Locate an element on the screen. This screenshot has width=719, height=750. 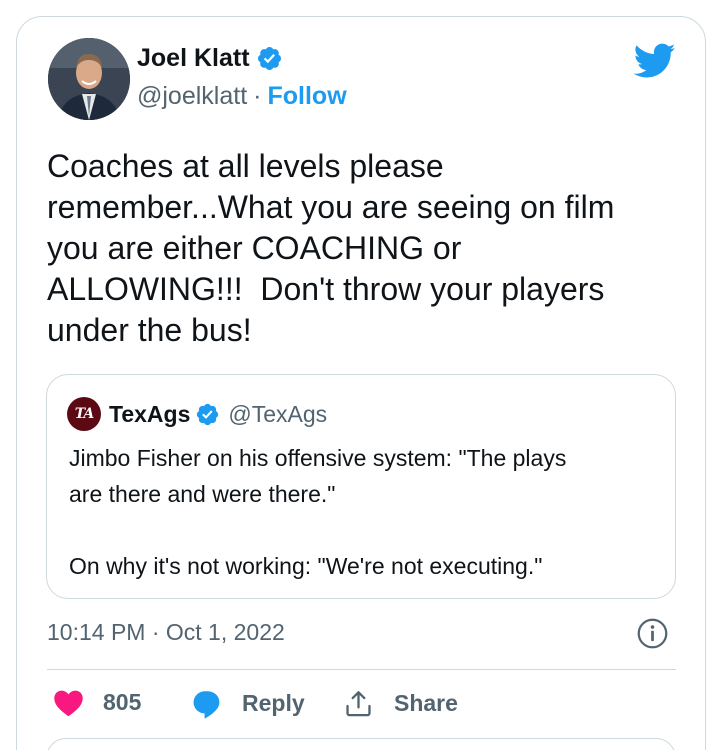
follow-button: Follow is located at coordinates (306, 96).